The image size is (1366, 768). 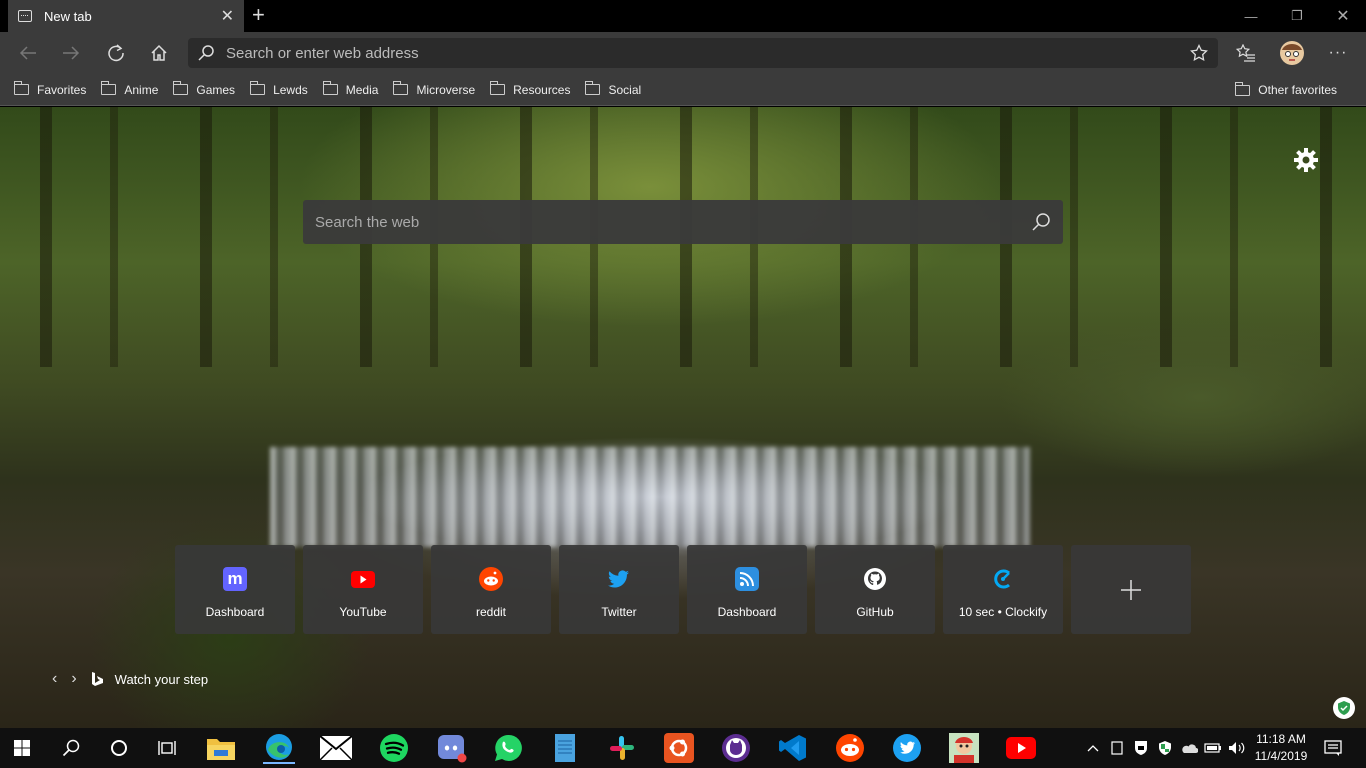 What do you see at coordinates (1344, 708) in the screenshot?
I see `security-extension-icon` at bounding box center [1344, 708].